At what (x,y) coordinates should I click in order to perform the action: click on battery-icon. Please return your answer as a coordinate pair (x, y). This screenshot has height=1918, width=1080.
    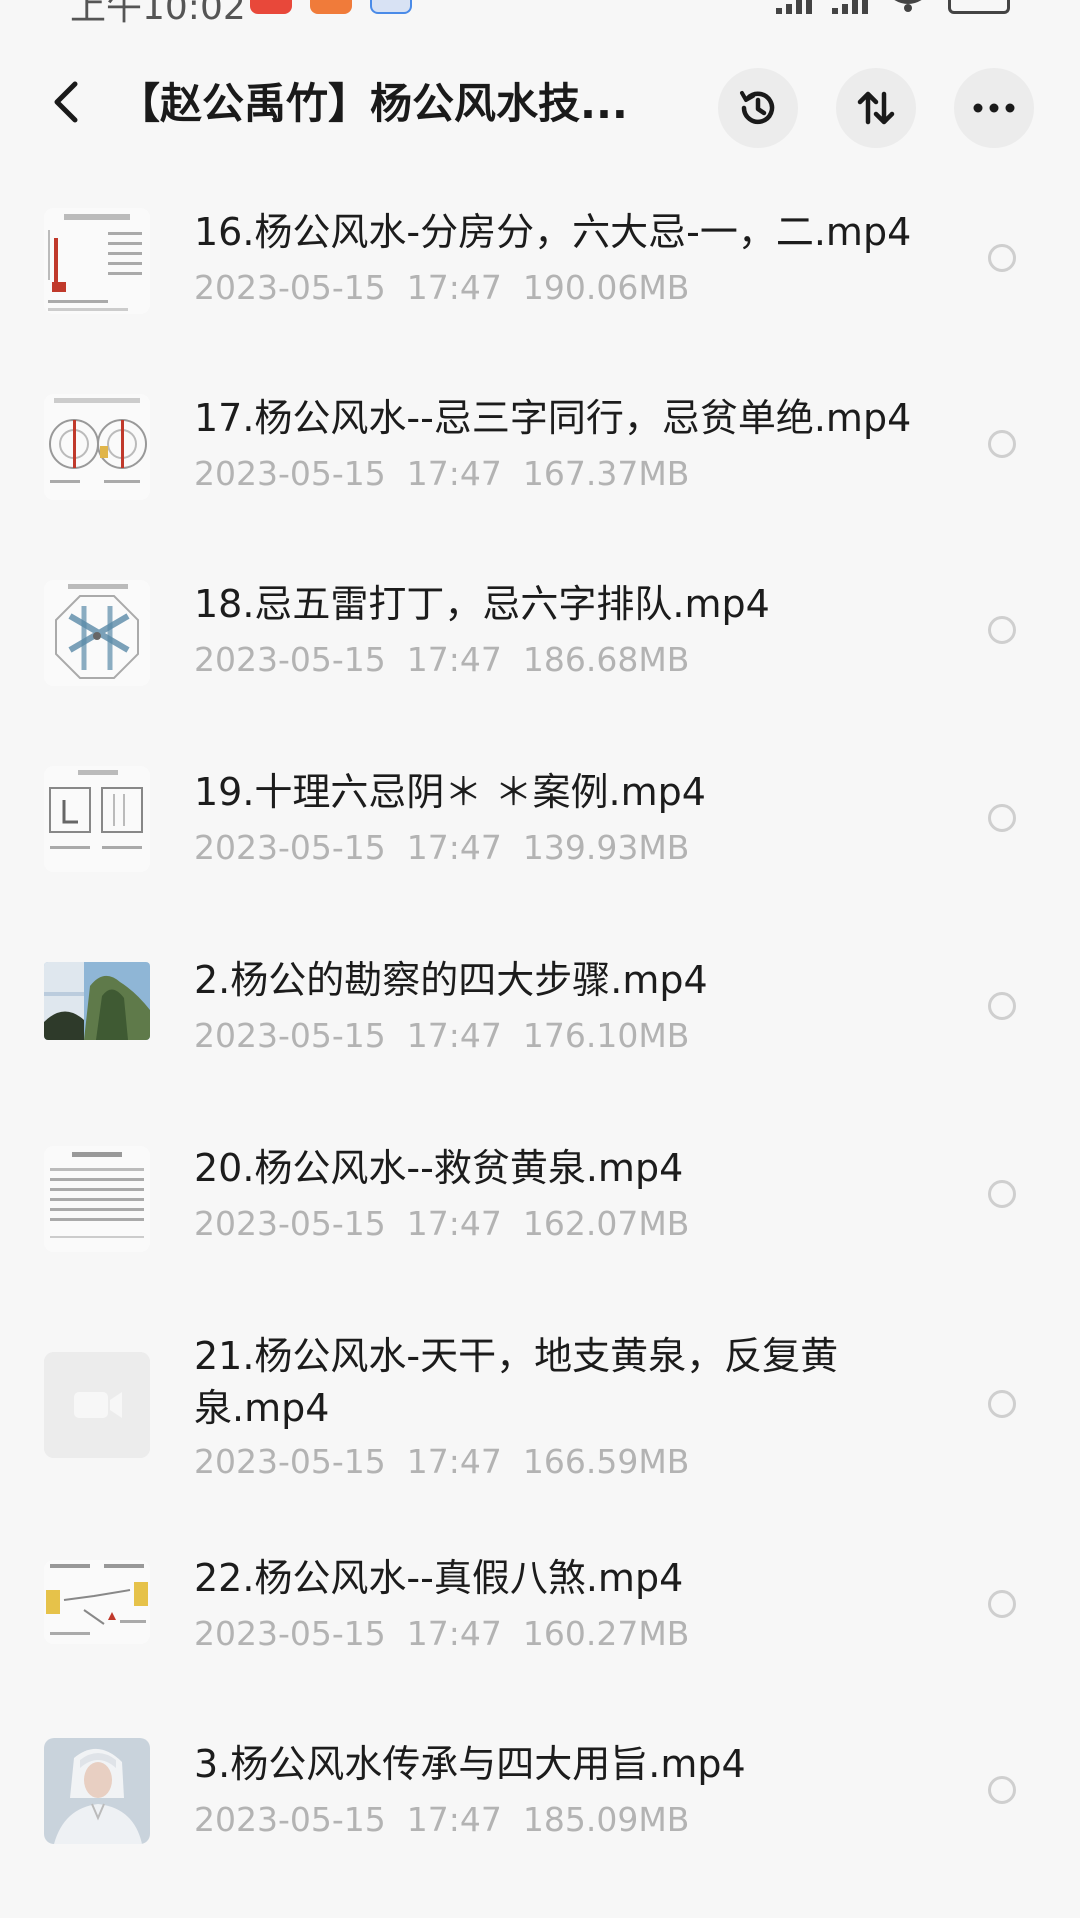
    Looking at the image, I should click on (979, 7).